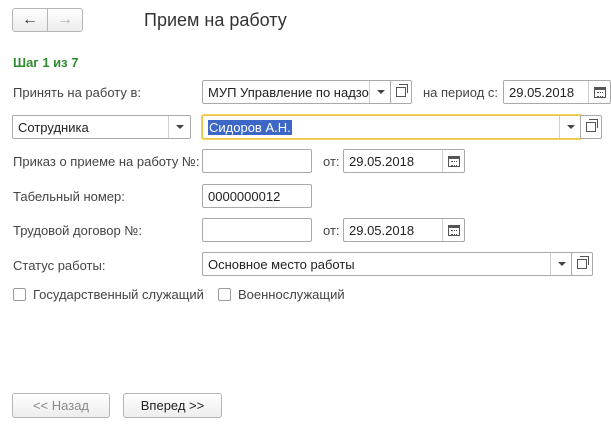 This screenshot has height=430, width=611. I want to click on organization-open-button, so click(401, 92).